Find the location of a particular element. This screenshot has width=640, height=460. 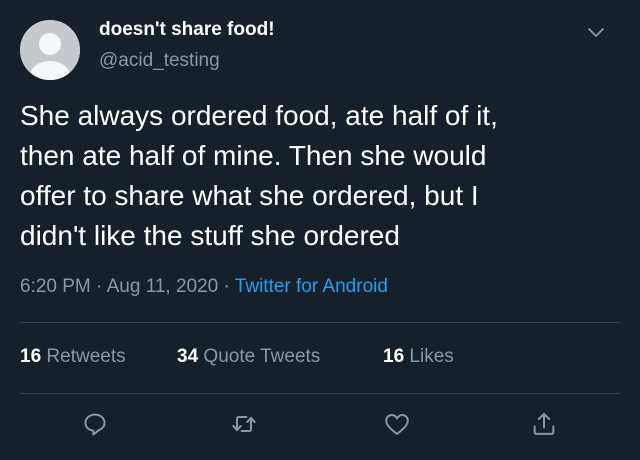

default-avatar-icon is located at coordinates (50, 50).